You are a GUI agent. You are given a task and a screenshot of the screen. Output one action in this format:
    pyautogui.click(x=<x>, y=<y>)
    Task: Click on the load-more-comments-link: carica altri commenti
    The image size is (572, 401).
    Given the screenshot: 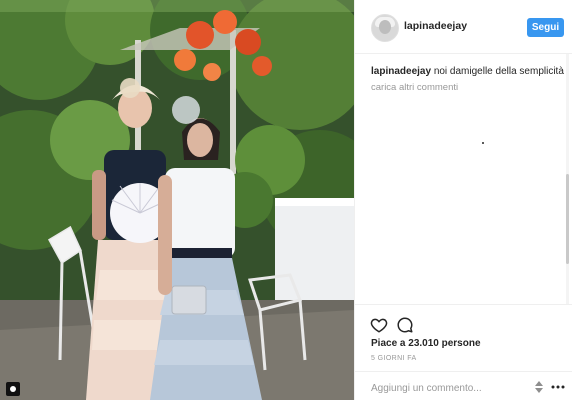 What is the action you would take?
    pyautogui.click(x=414, y=87)
    